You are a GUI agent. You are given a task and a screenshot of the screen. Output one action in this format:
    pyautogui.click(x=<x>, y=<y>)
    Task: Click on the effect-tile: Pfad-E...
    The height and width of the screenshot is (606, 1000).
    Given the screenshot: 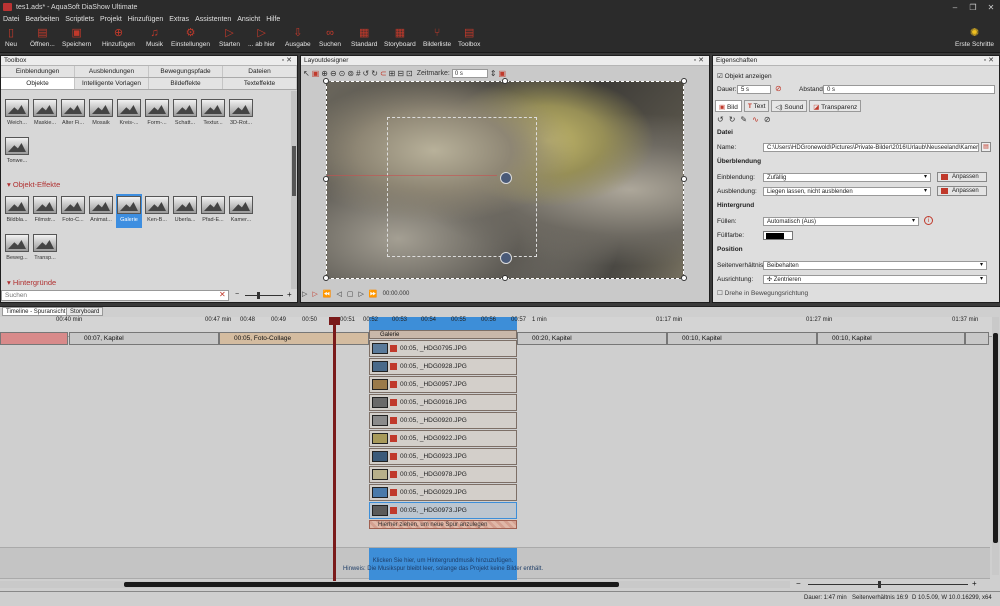 What is the action you would take?
    pyautogui.click(x=213, y=211)
    